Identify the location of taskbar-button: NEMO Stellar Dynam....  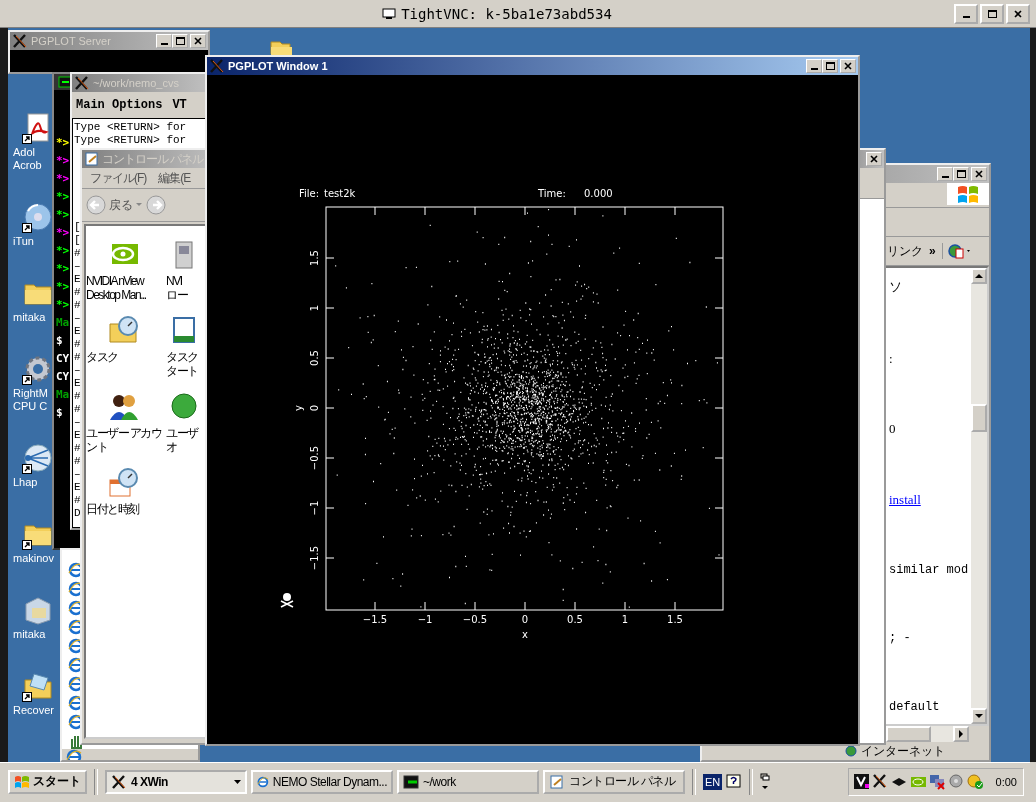
(322, 781).